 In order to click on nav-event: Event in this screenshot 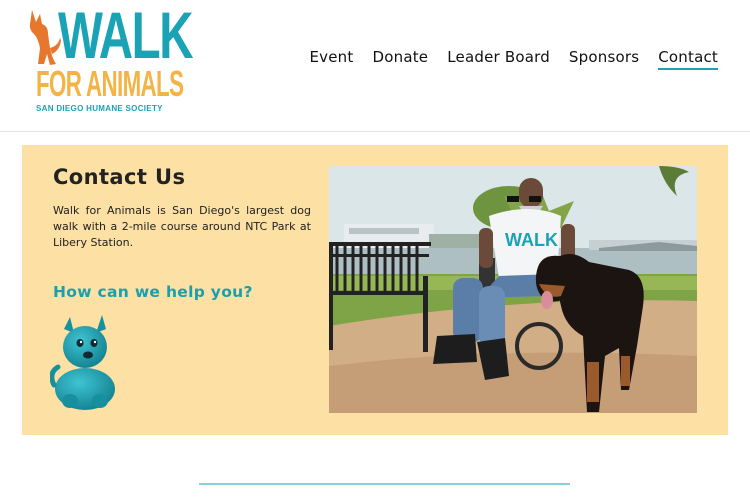, I will do `click(332, 59)`.